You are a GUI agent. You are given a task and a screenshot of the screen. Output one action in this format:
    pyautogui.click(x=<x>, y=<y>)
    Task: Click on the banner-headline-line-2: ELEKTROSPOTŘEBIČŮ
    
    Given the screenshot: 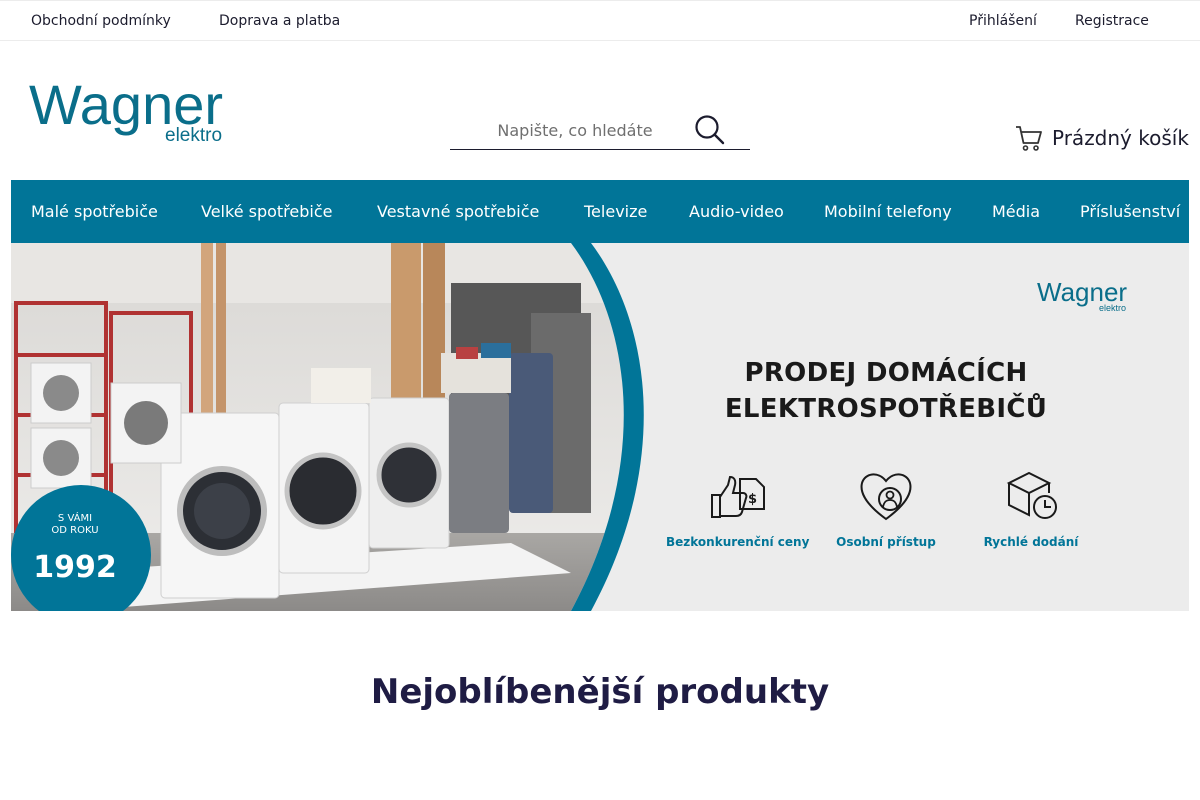 What is the action you would take?
    pyautogui.click(x=886, y=409)
    